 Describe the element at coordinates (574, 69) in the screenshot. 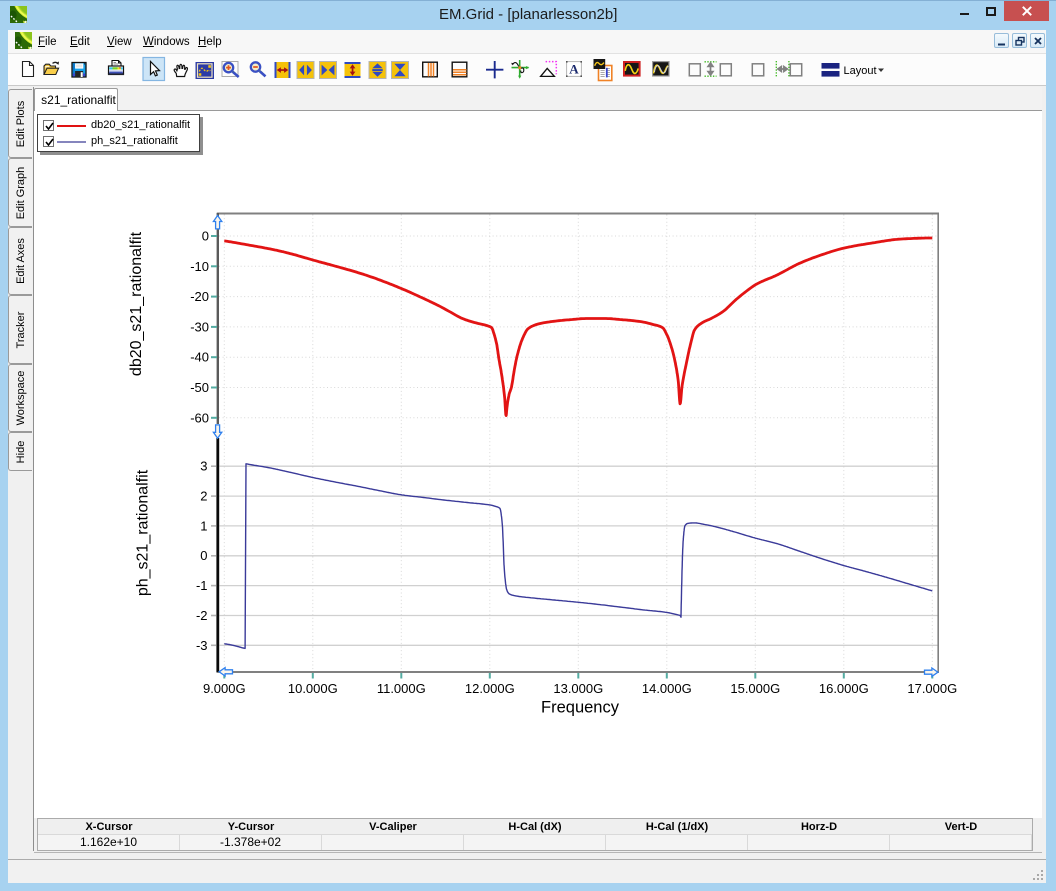

I see `svg-text: A` at that location.